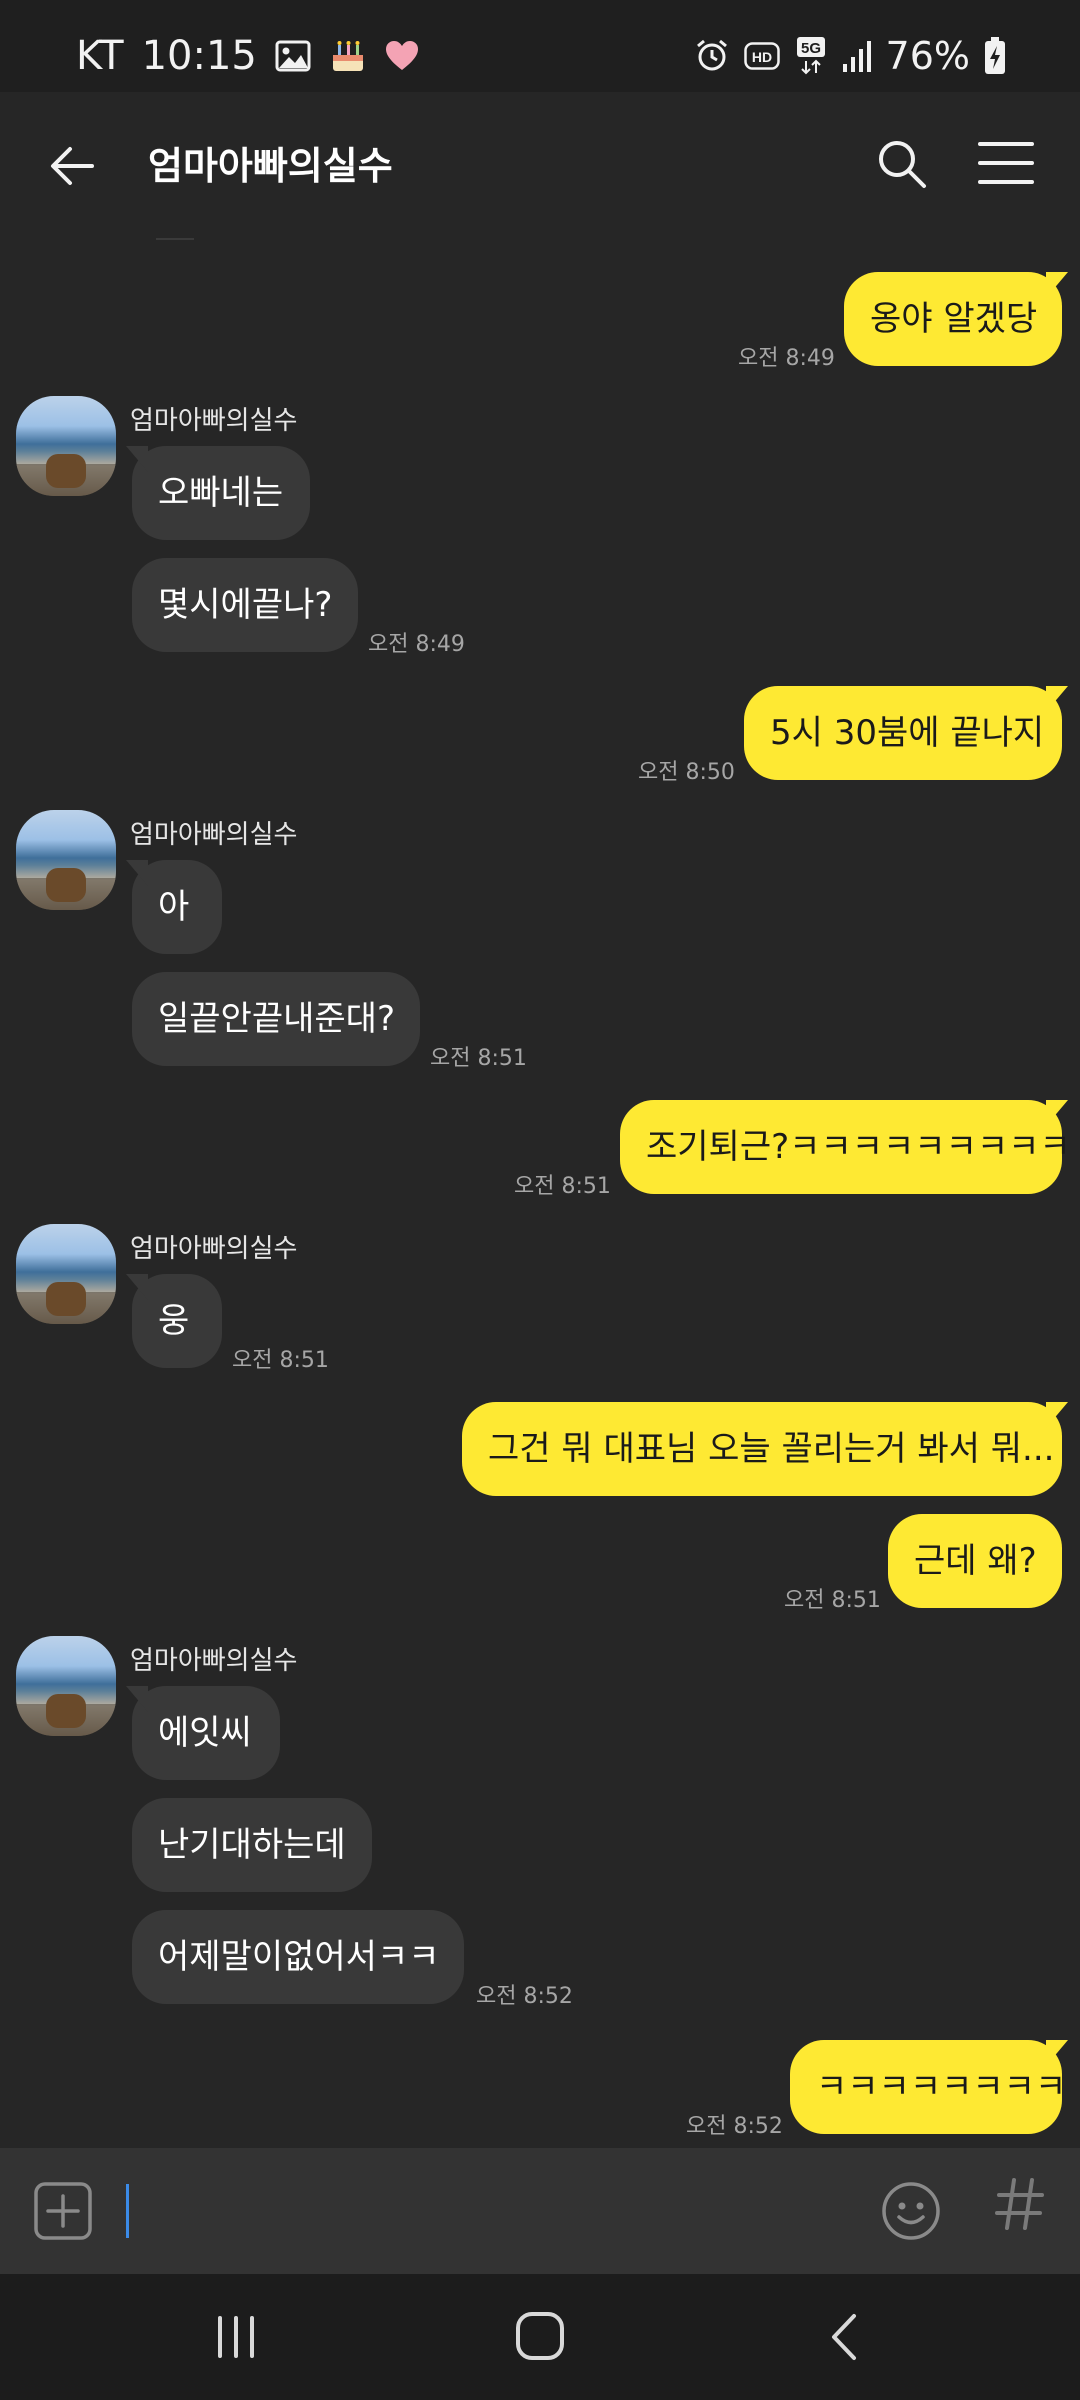  Describe the element at coordinates (298, 1957) in the screenshot. I see `their-message-bubble: 어제말이없어서ㅋㅋ` at that location.